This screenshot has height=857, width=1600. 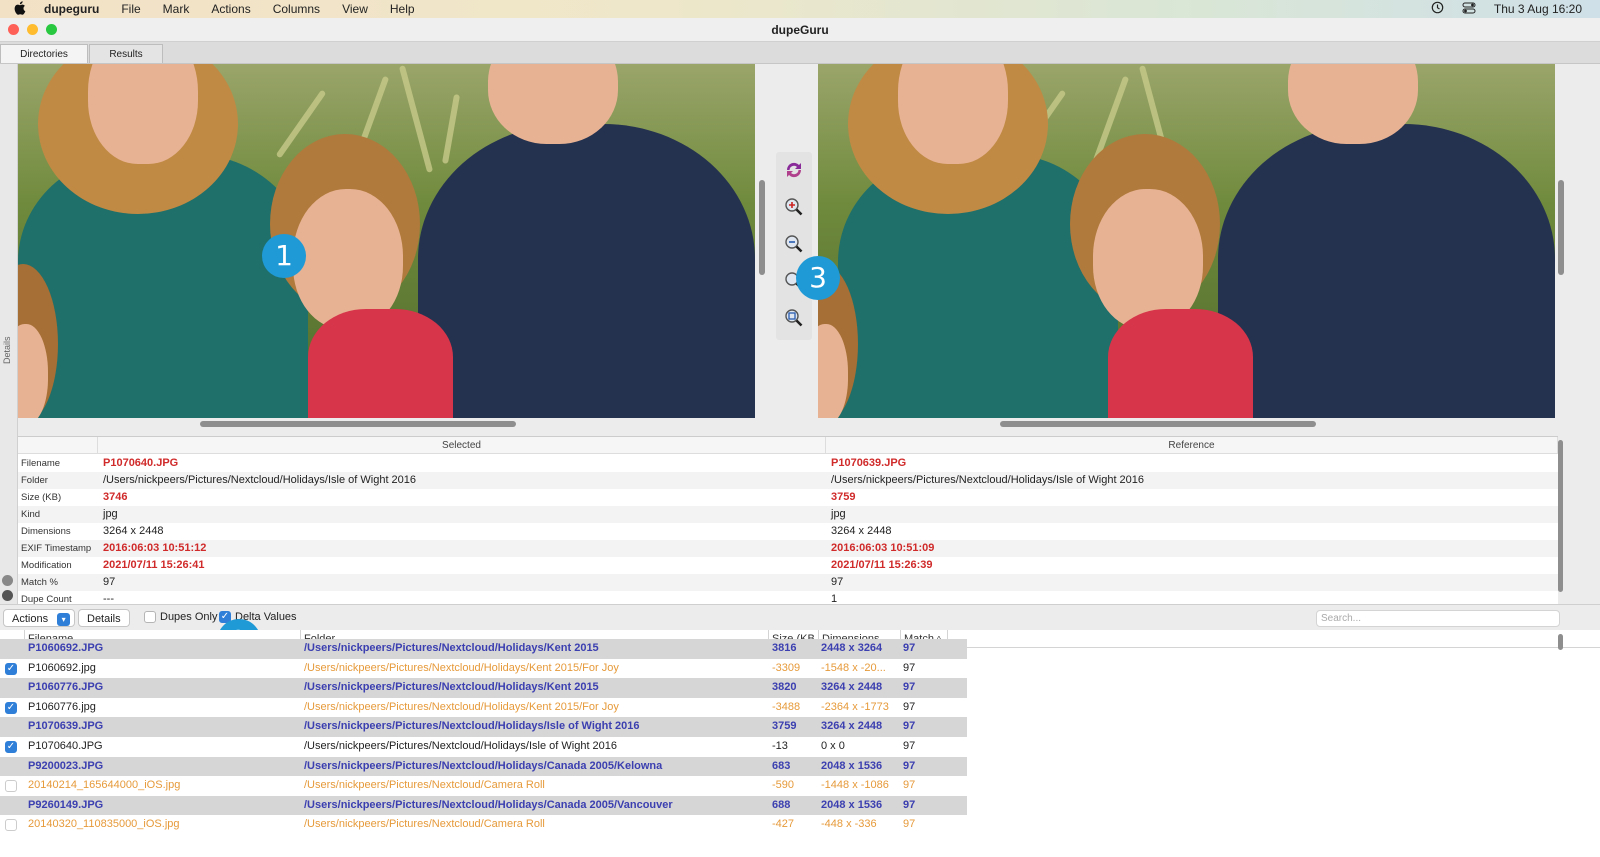 What do you see at coordinates (786, 706) in the screenshot?
I see `row-size: -3488` at bounding box center [786, 706].